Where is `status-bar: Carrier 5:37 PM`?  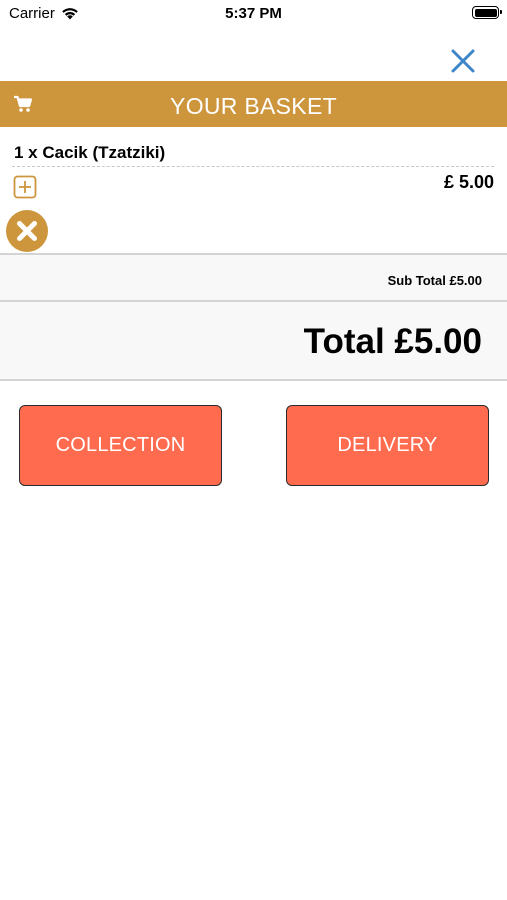
status-bar: Carrier 5:37 PM is located at coordinates (253, 15).